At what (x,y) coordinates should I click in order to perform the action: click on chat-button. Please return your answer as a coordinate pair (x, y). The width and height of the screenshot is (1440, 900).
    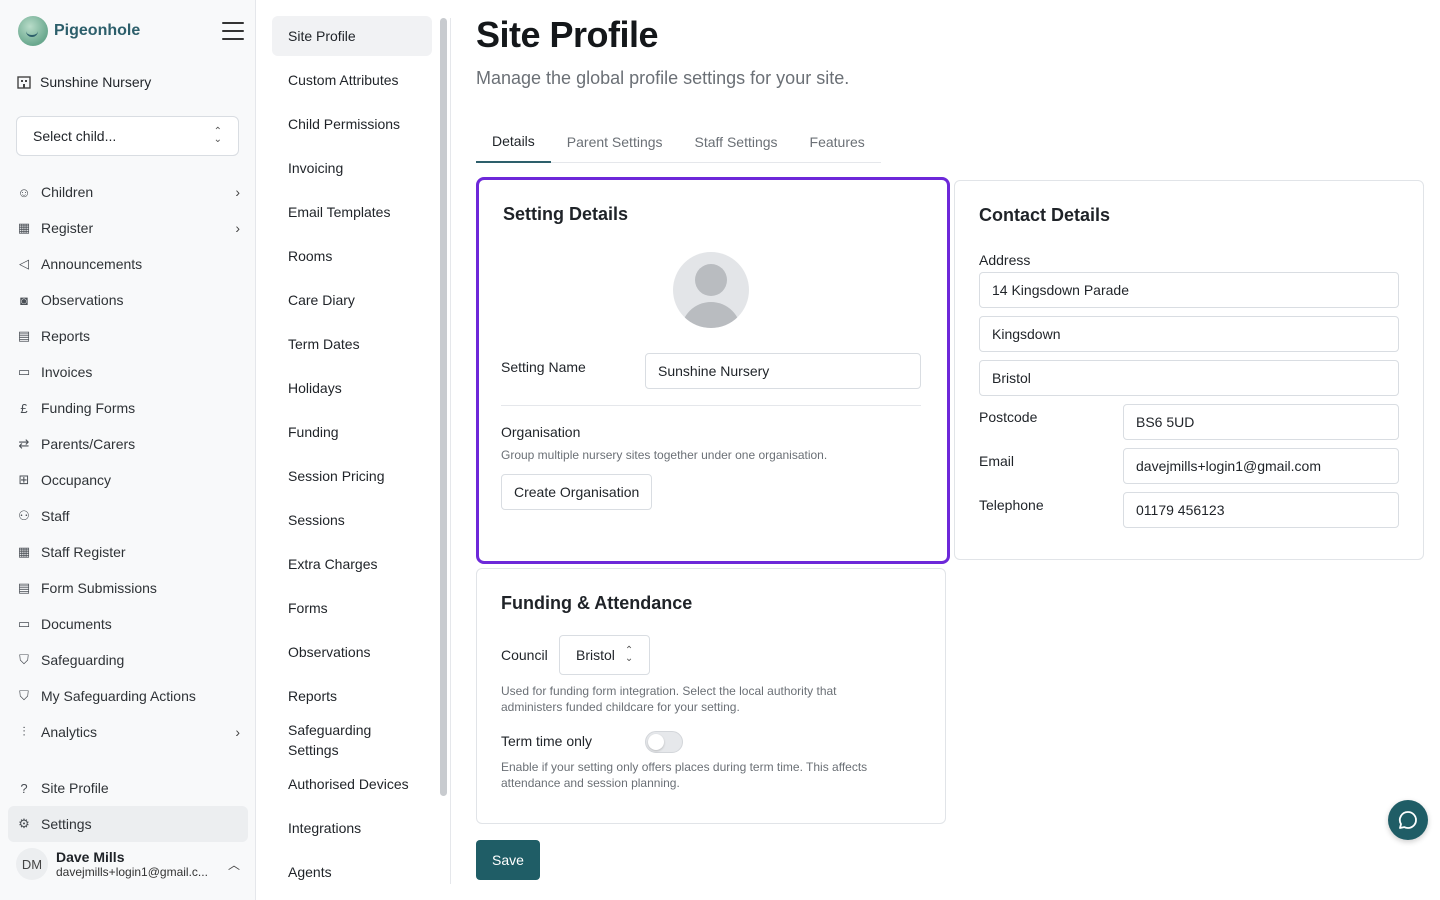
    Looking at the image, I should click on (1408, 820).